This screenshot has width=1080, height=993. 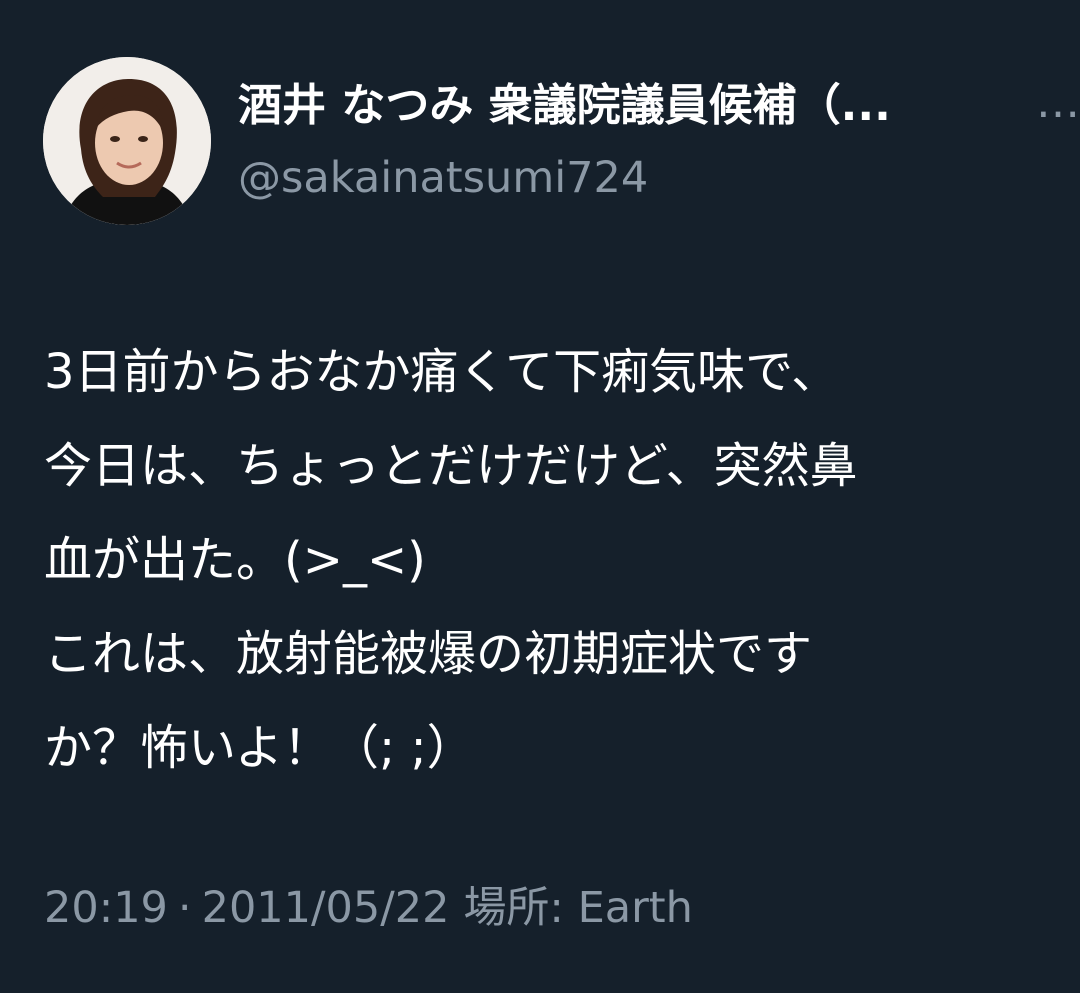 I want to click on tweet-text-line: 血が出た。(>_<), so click(x=235, y=560).